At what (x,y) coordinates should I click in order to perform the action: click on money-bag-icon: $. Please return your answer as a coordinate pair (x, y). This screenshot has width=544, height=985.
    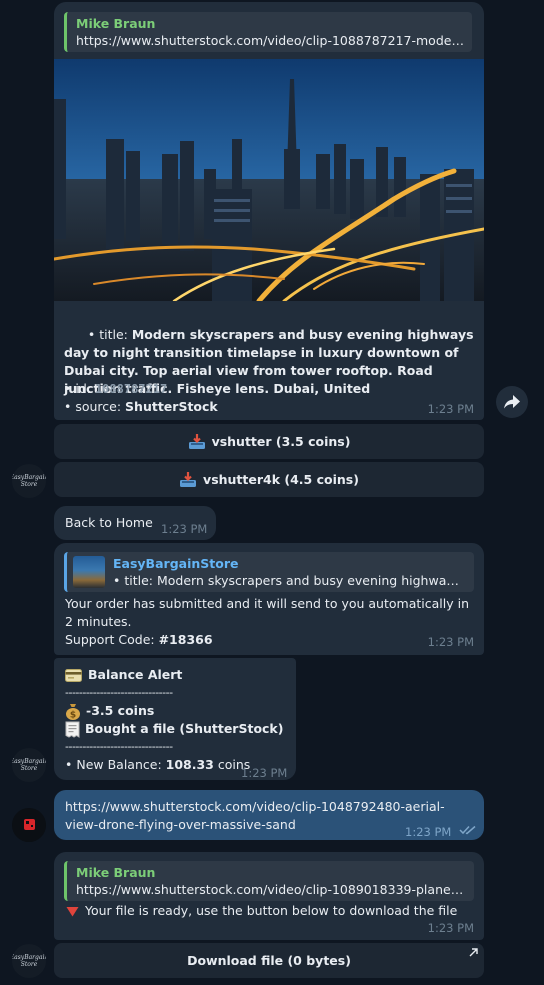
    Looking at the image, I should click on (73, 711).